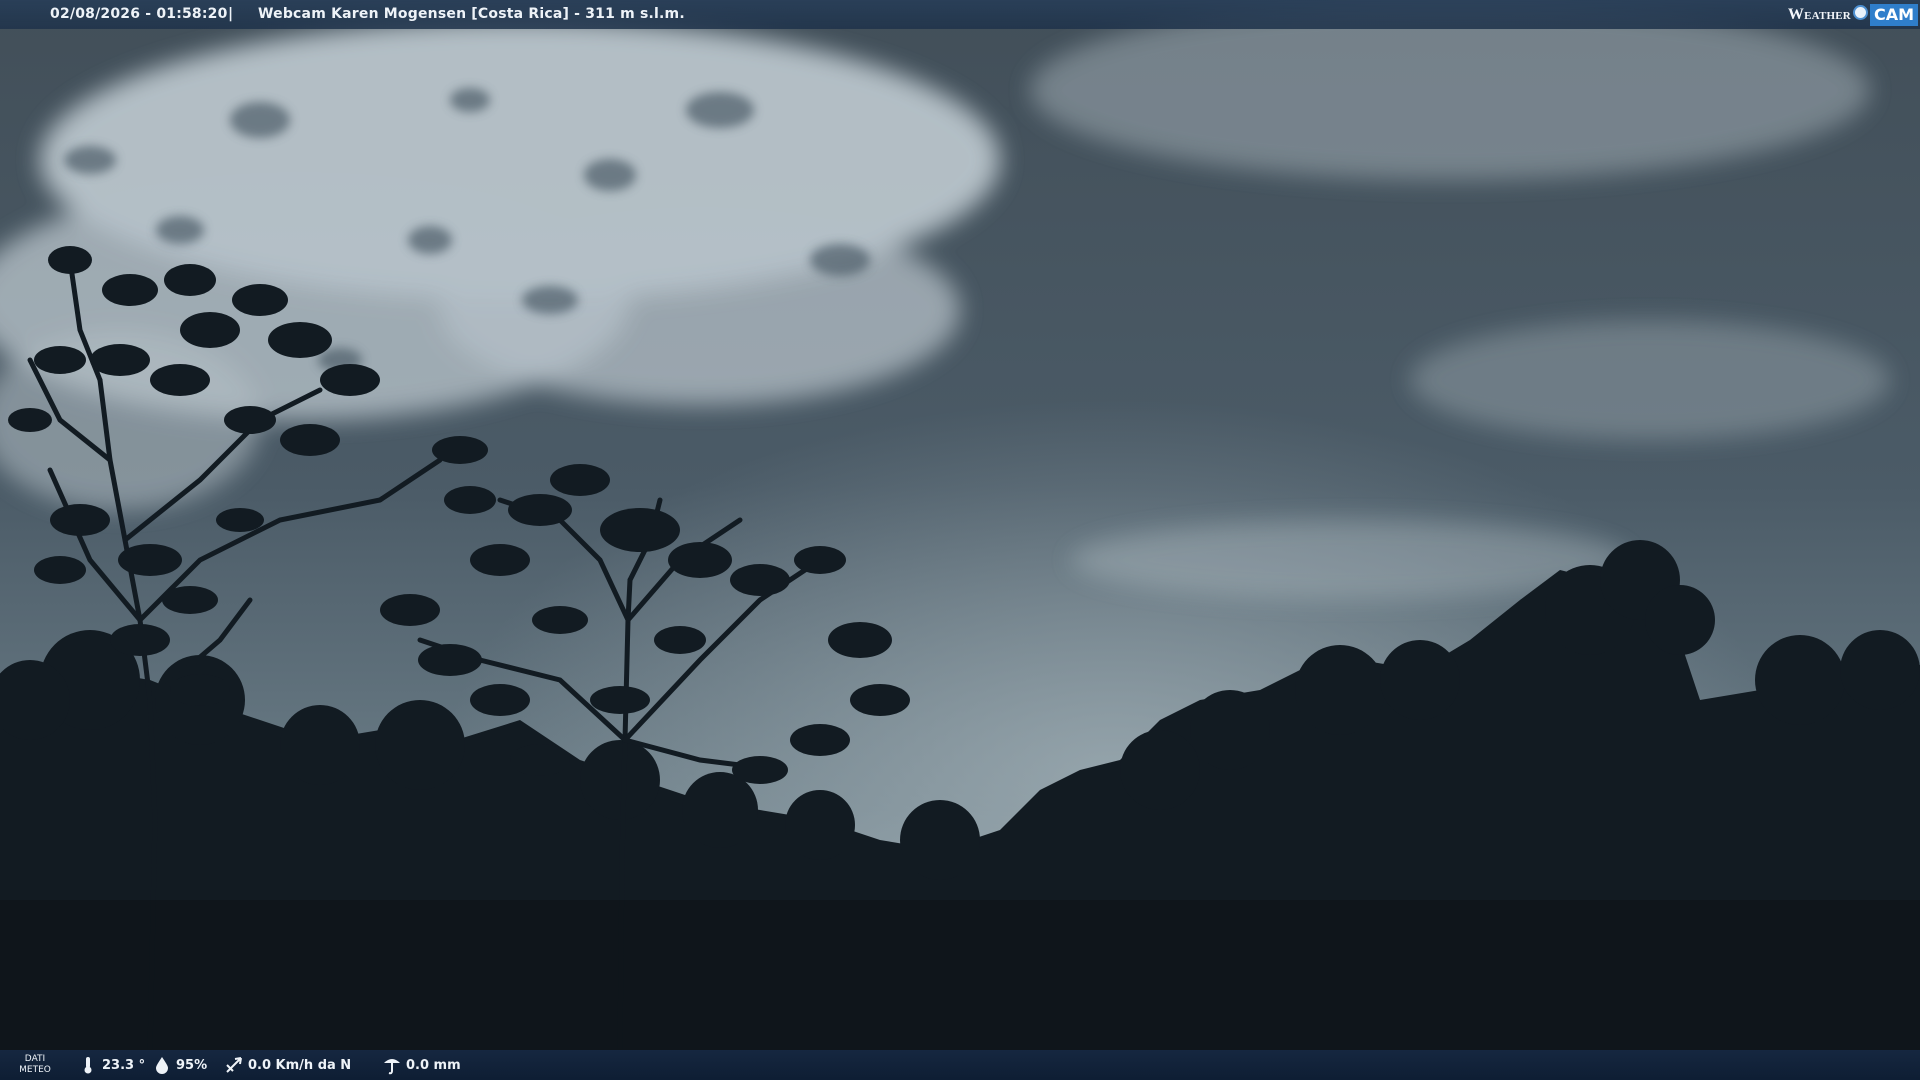 The image size is (1920, 1080). Describe the element at coordinates (1893, 14) in the screenshot. I see `logo-text-cam: CAM` at that location.